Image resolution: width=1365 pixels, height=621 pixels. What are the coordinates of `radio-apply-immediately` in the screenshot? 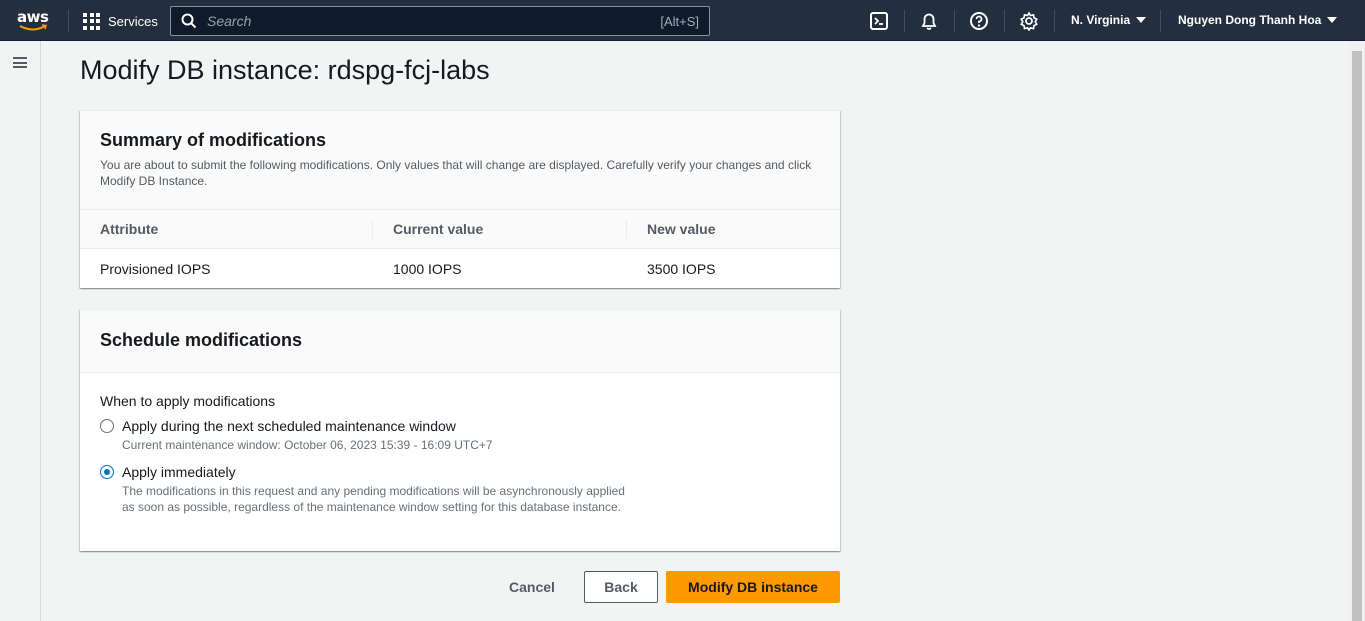 It's located at (107, 472).